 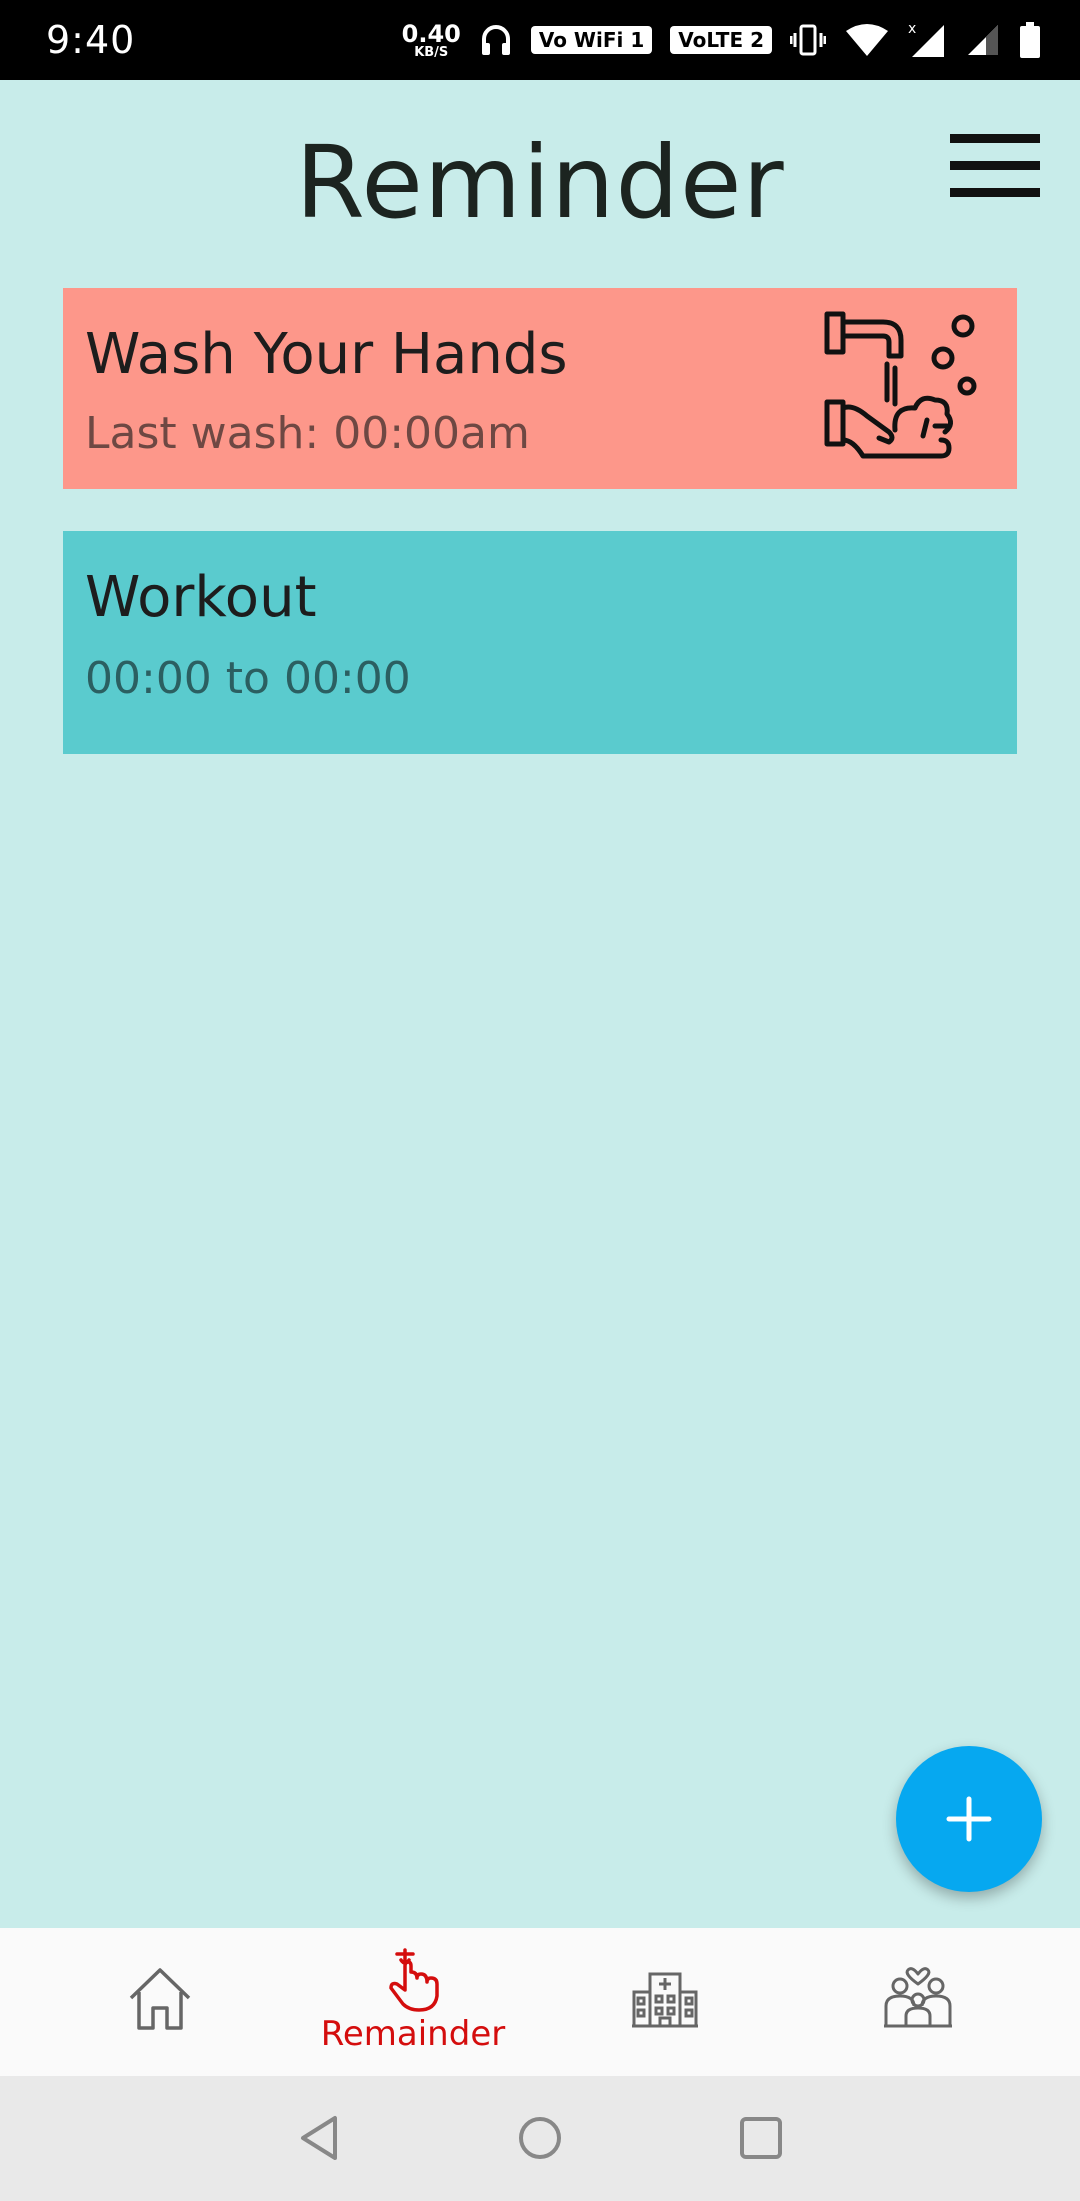 What do you see at coordinates (431, 33) in the screenshot?
I see `network-speed-value: 0.40` at bounding box center [431, 33].